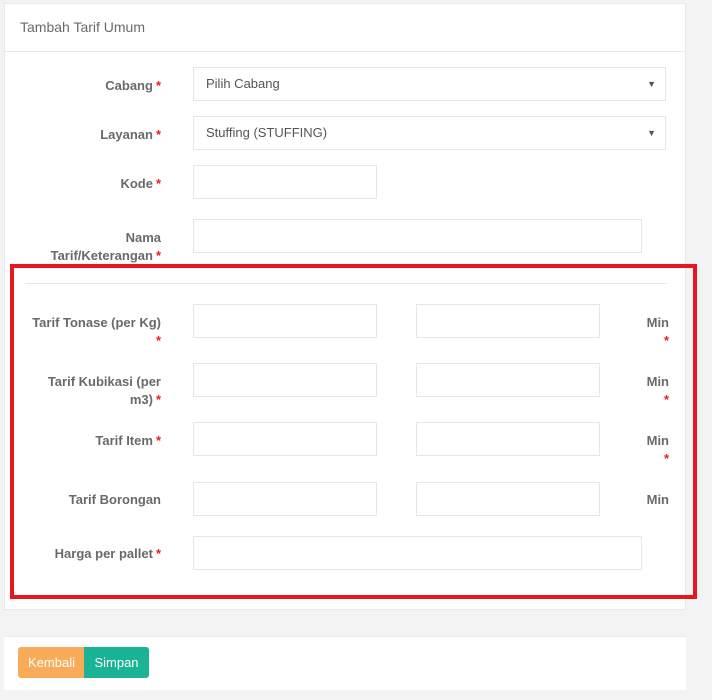 This screenshot has height=700, width=712. Describe the element at coordinates (243, 83) in the screenshot. I see `cabang-select-value: Pilih Cabang` at that location.